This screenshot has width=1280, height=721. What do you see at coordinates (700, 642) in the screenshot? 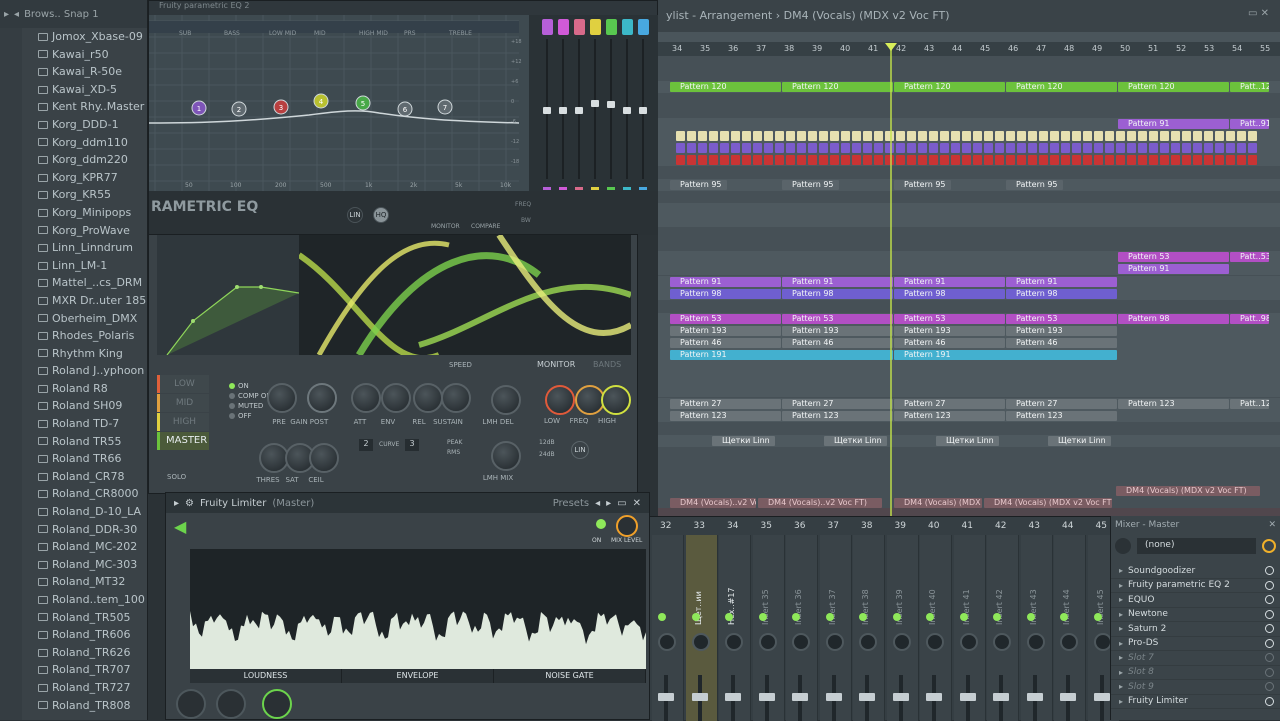
I see `pan-knob` at bounding box center [700, 642].